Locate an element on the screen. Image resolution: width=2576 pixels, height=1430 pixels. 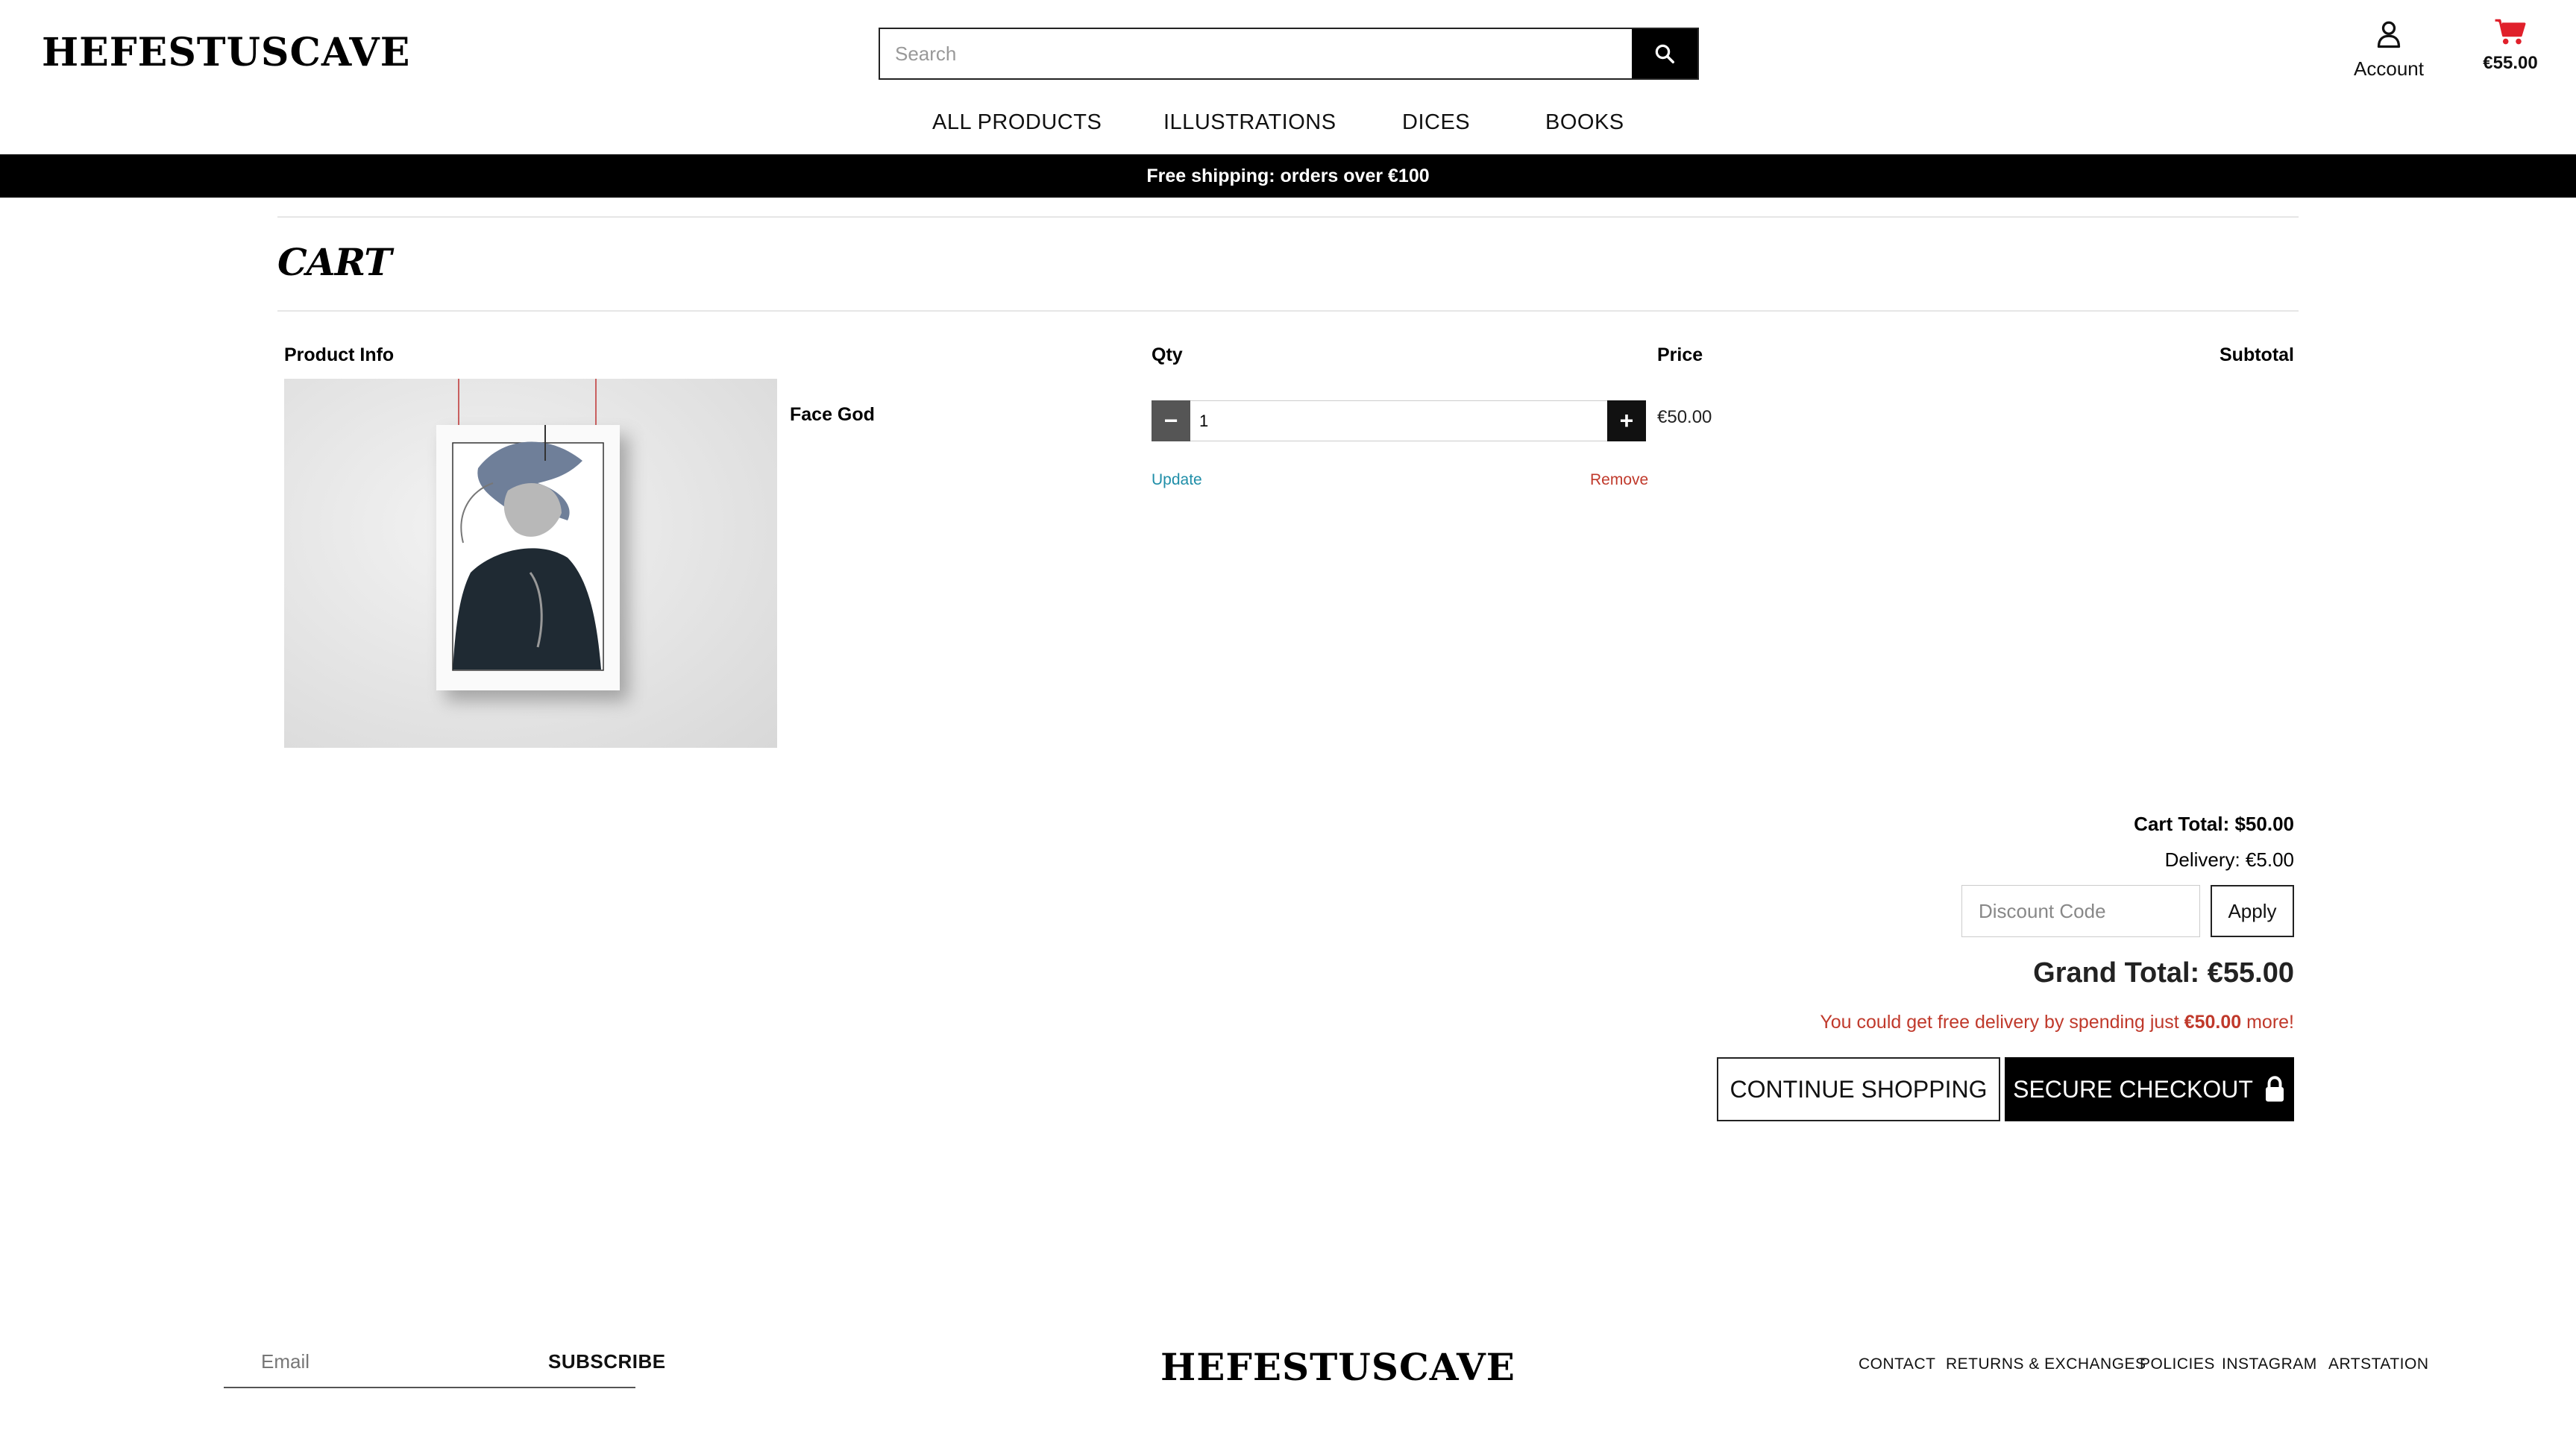
site-logo-text: HEFESTUSCAVE is located at coordinates (227, 52).